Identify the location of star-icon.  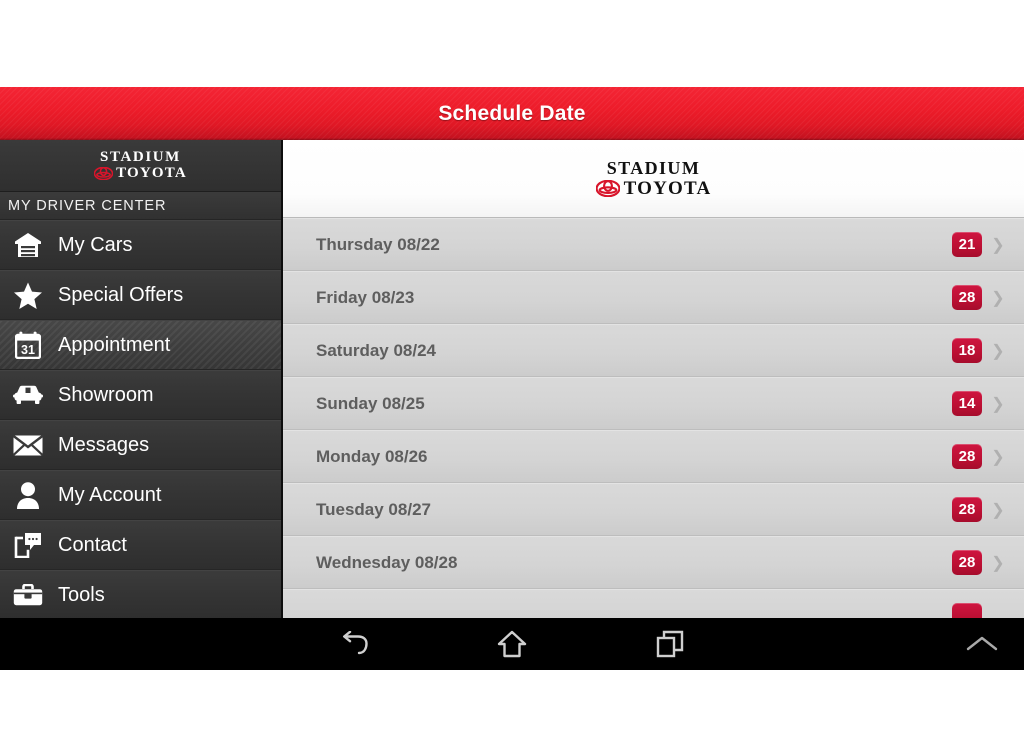
(28, 295).